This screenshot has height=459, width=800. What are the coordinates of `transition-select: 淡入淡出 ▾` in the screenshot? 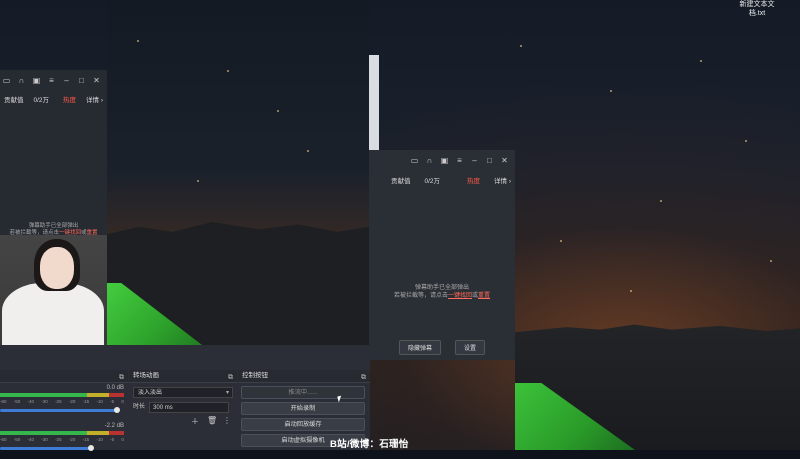 It's located at (183, 392).